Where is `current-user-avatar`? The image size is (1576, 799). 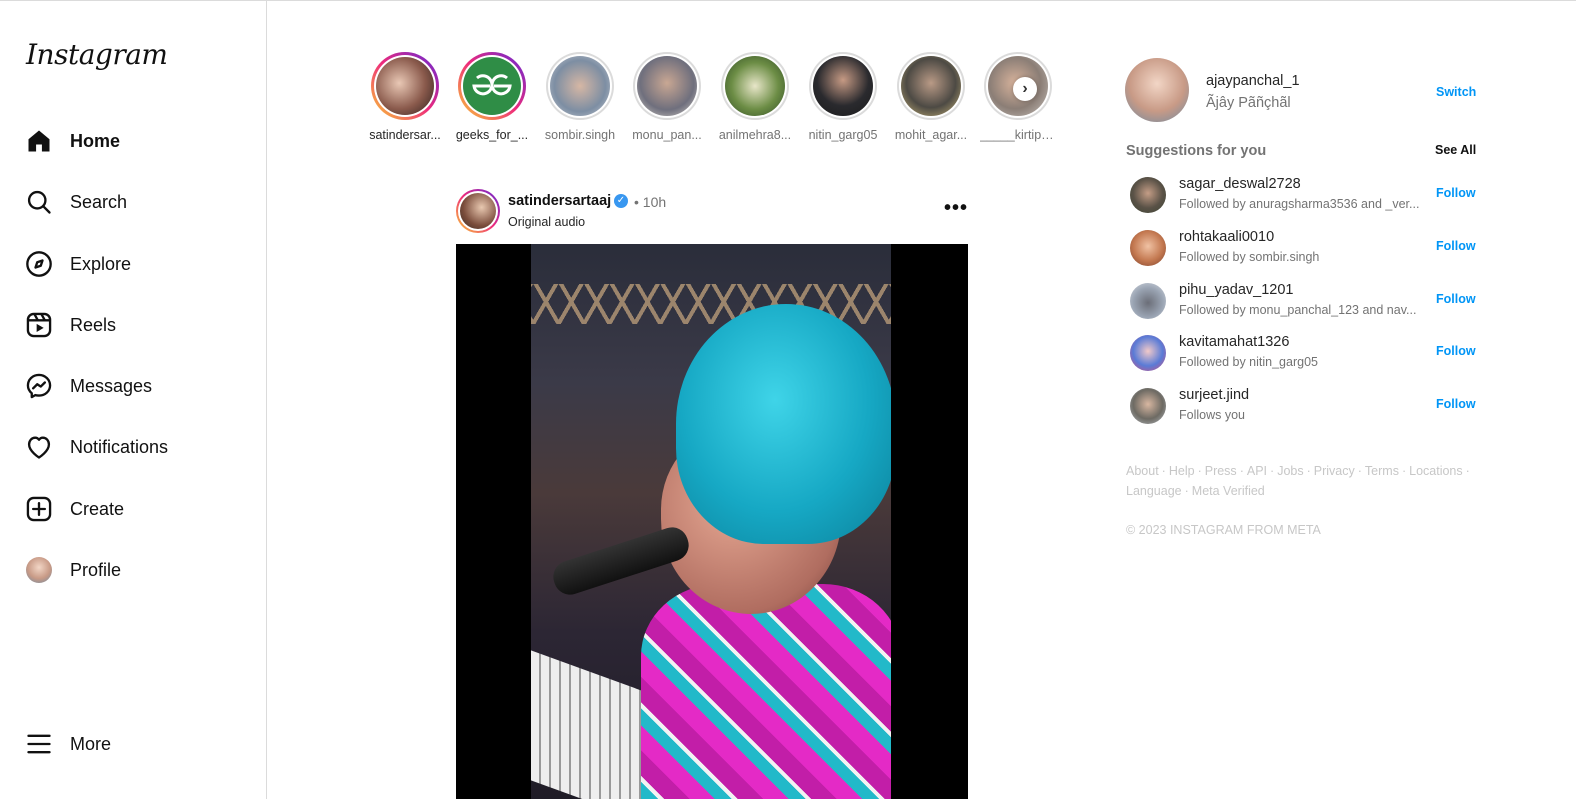 current-user-avatar is located at coordinates (1157, 90).